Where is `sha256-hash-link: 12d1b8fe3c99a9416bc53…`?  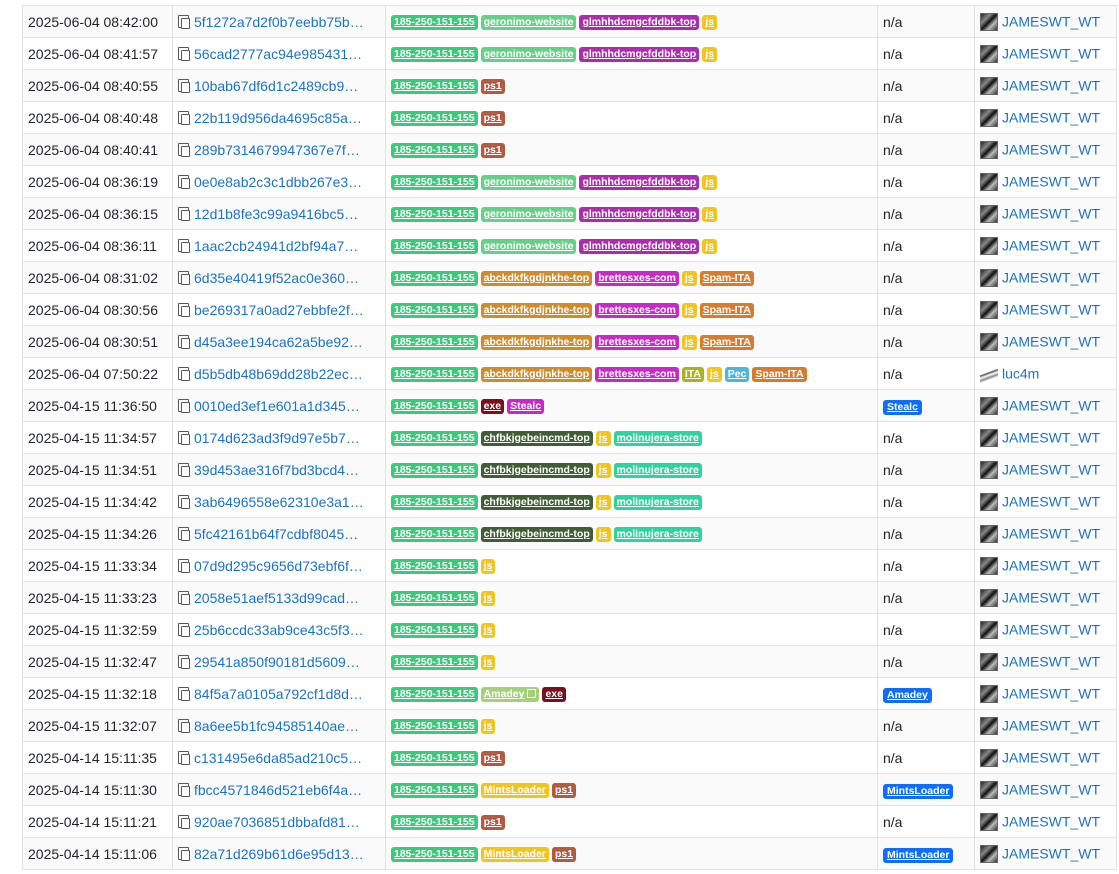
sha256-hash-link: 12d1b8fe3c99a9416bc53… is located at coordinates (279, 214).